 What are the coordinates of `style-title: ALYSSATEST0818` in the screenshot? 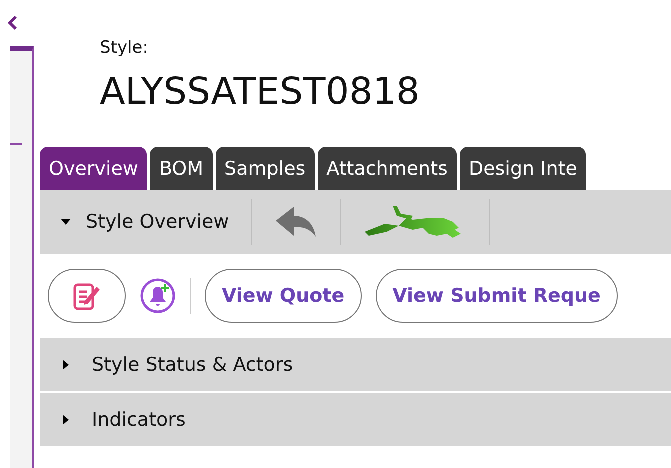 It's located at (260, 91).